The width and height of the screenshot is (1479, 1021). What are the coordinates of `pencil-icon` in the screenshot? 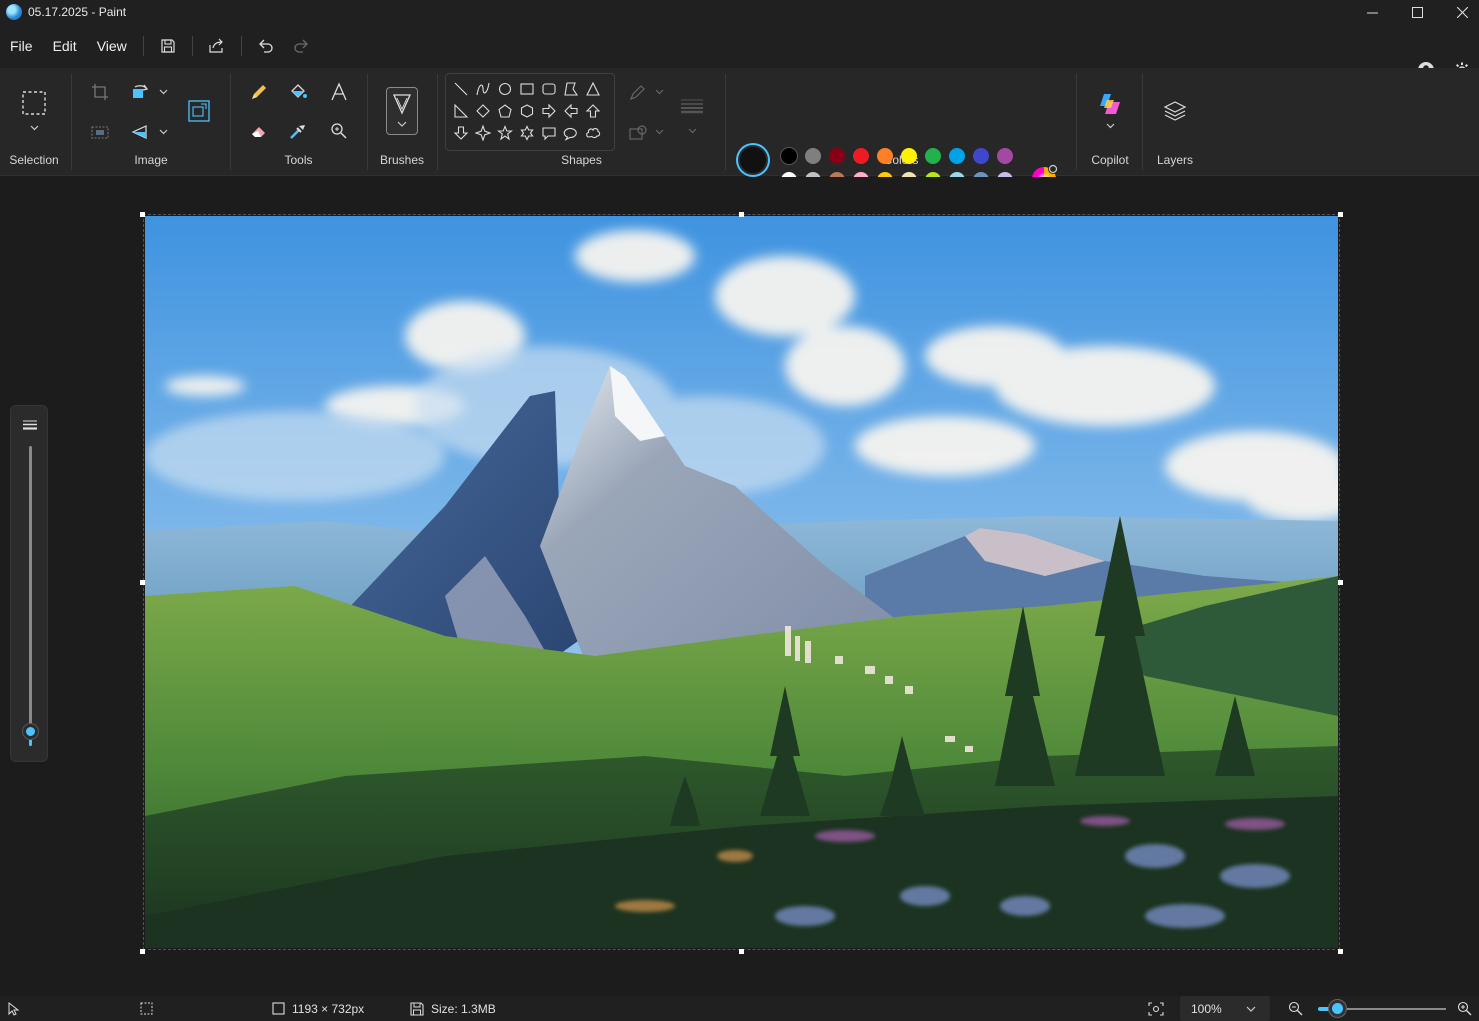 It's located at (259, 92).